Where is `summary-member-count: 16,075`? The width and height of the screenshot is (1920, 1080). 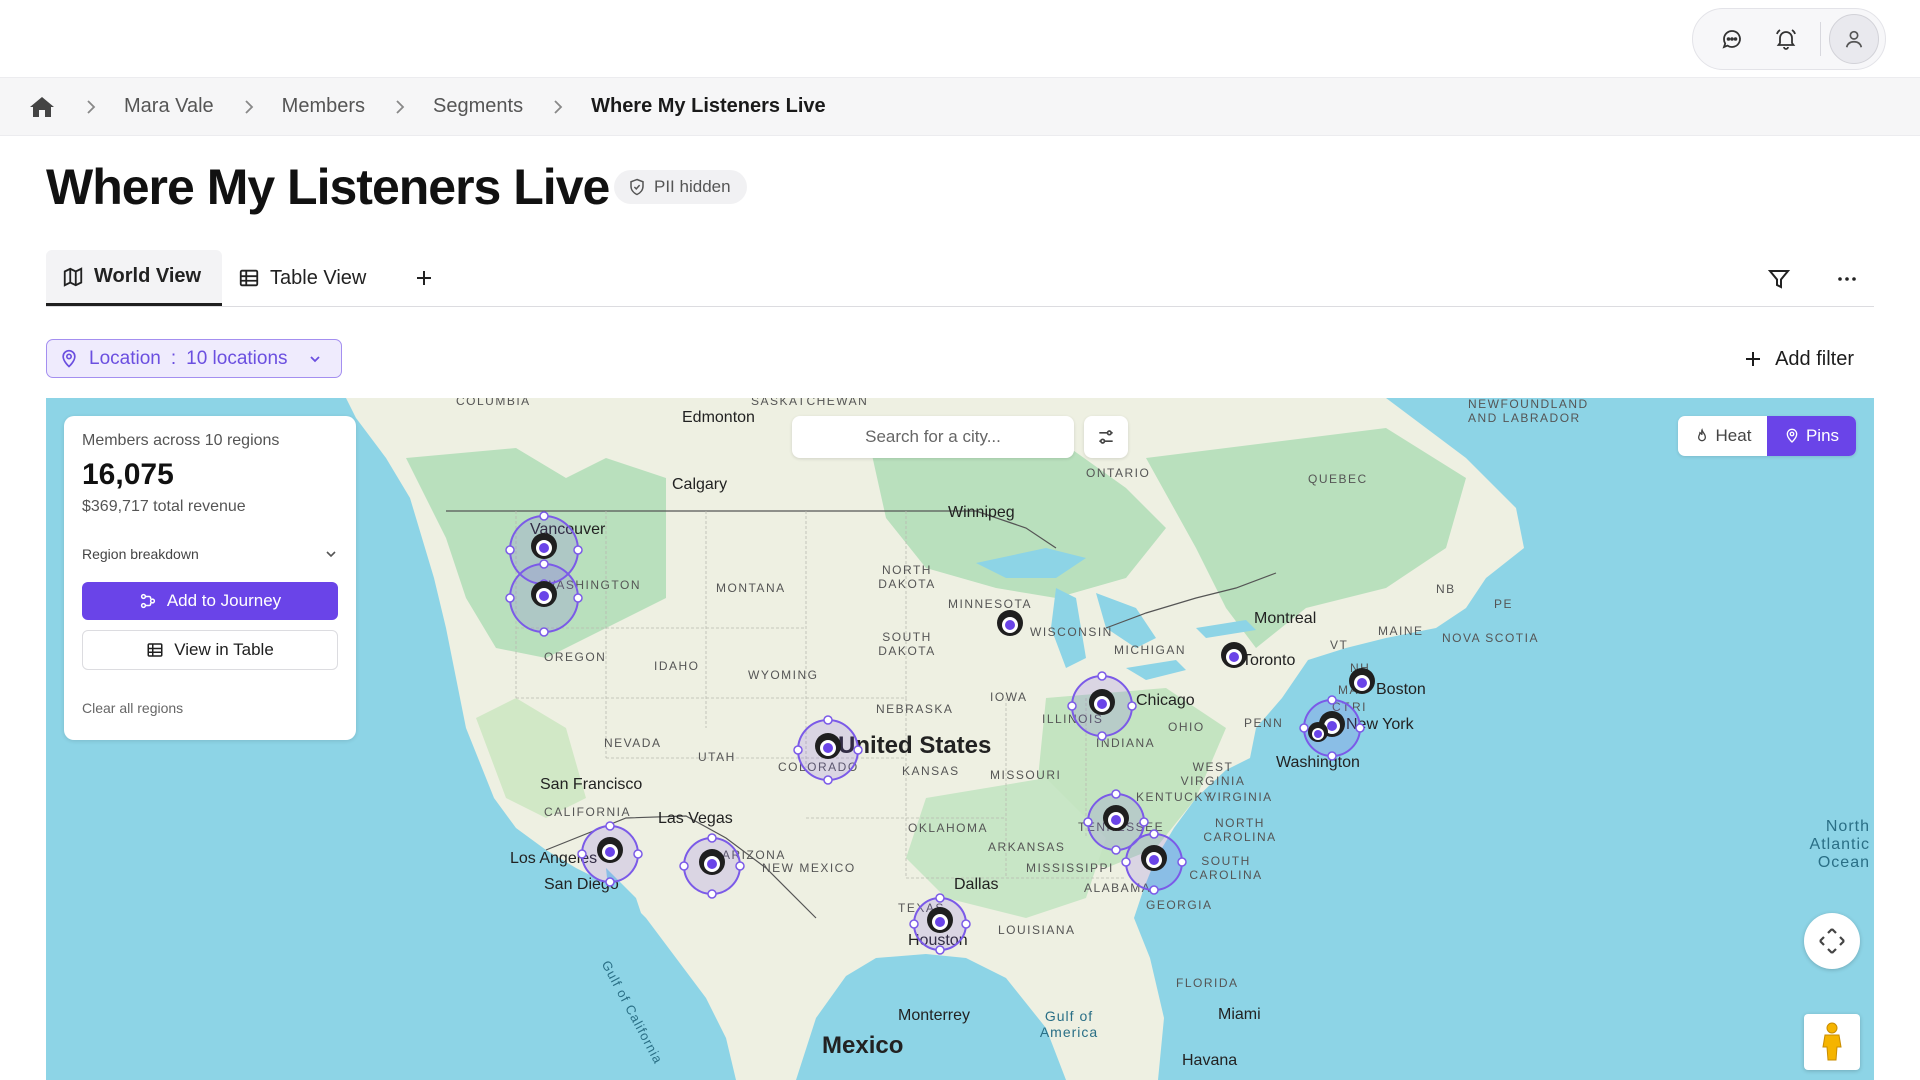 summary-member-count: 16,075 is located at coordinates (128, 474).